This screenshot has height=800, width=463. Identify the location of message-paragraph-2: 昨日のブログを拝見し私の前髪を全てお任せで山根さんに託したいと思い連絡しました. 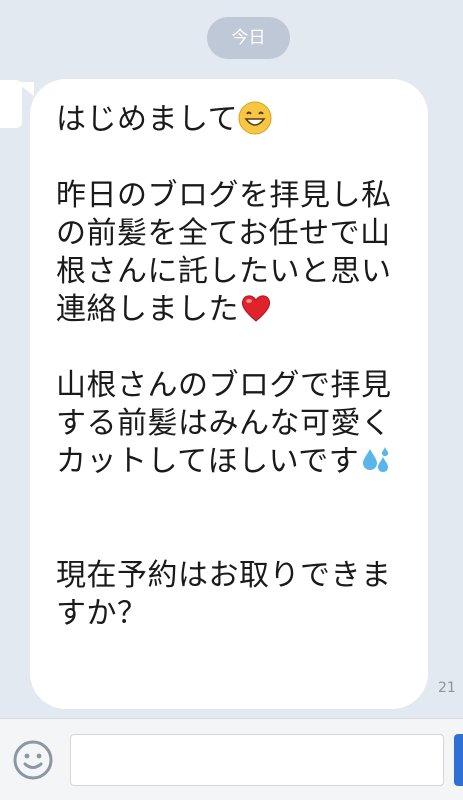
(230, 253).